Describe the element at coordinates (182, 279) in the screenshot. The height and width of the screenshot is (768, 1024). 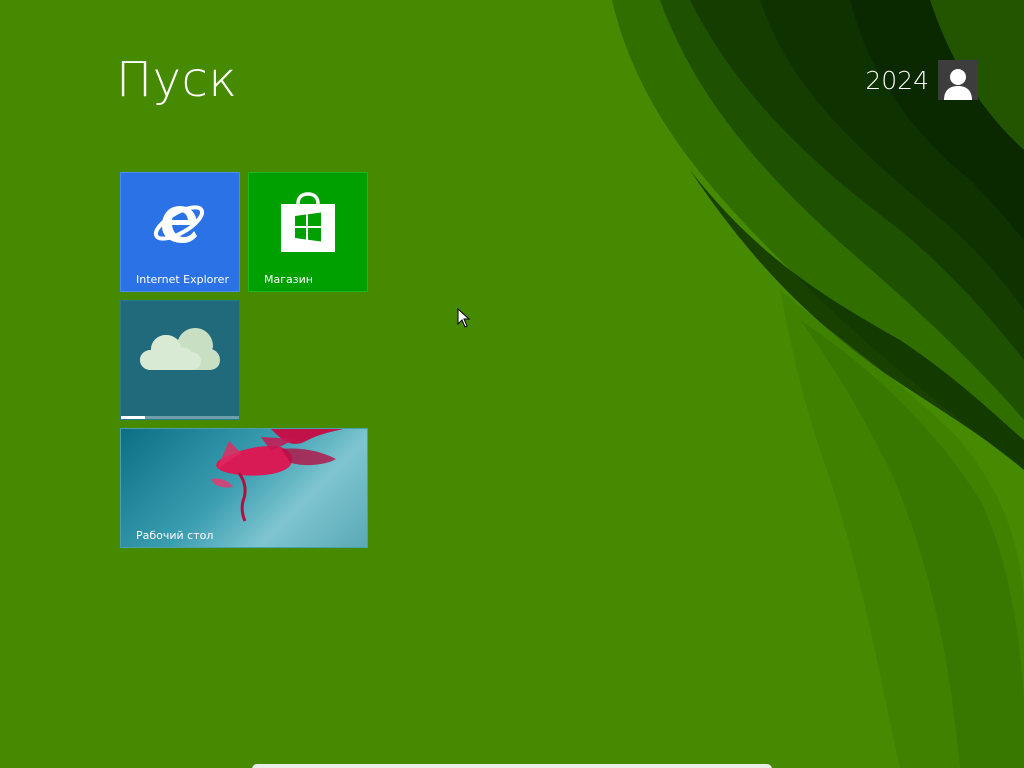
I see `tile-ie-label: Internet Explorer` at that location.